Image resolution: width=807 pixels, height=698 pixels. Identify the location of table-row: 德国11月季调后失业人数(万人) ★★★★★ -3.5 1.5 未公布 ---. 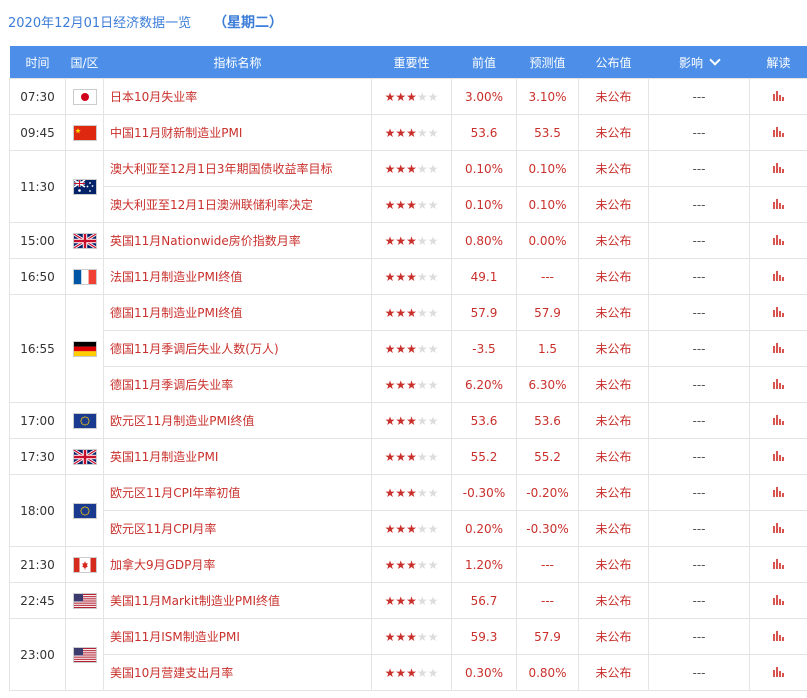
(408, 348).